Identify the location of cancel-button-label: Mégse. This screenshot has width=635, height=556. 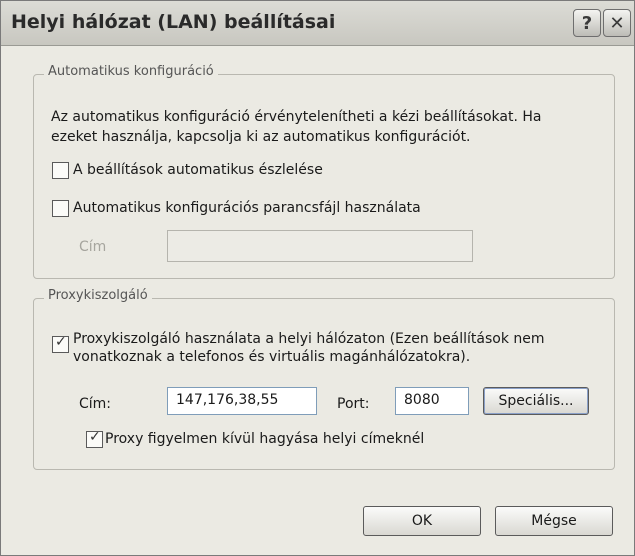
(554, 521).